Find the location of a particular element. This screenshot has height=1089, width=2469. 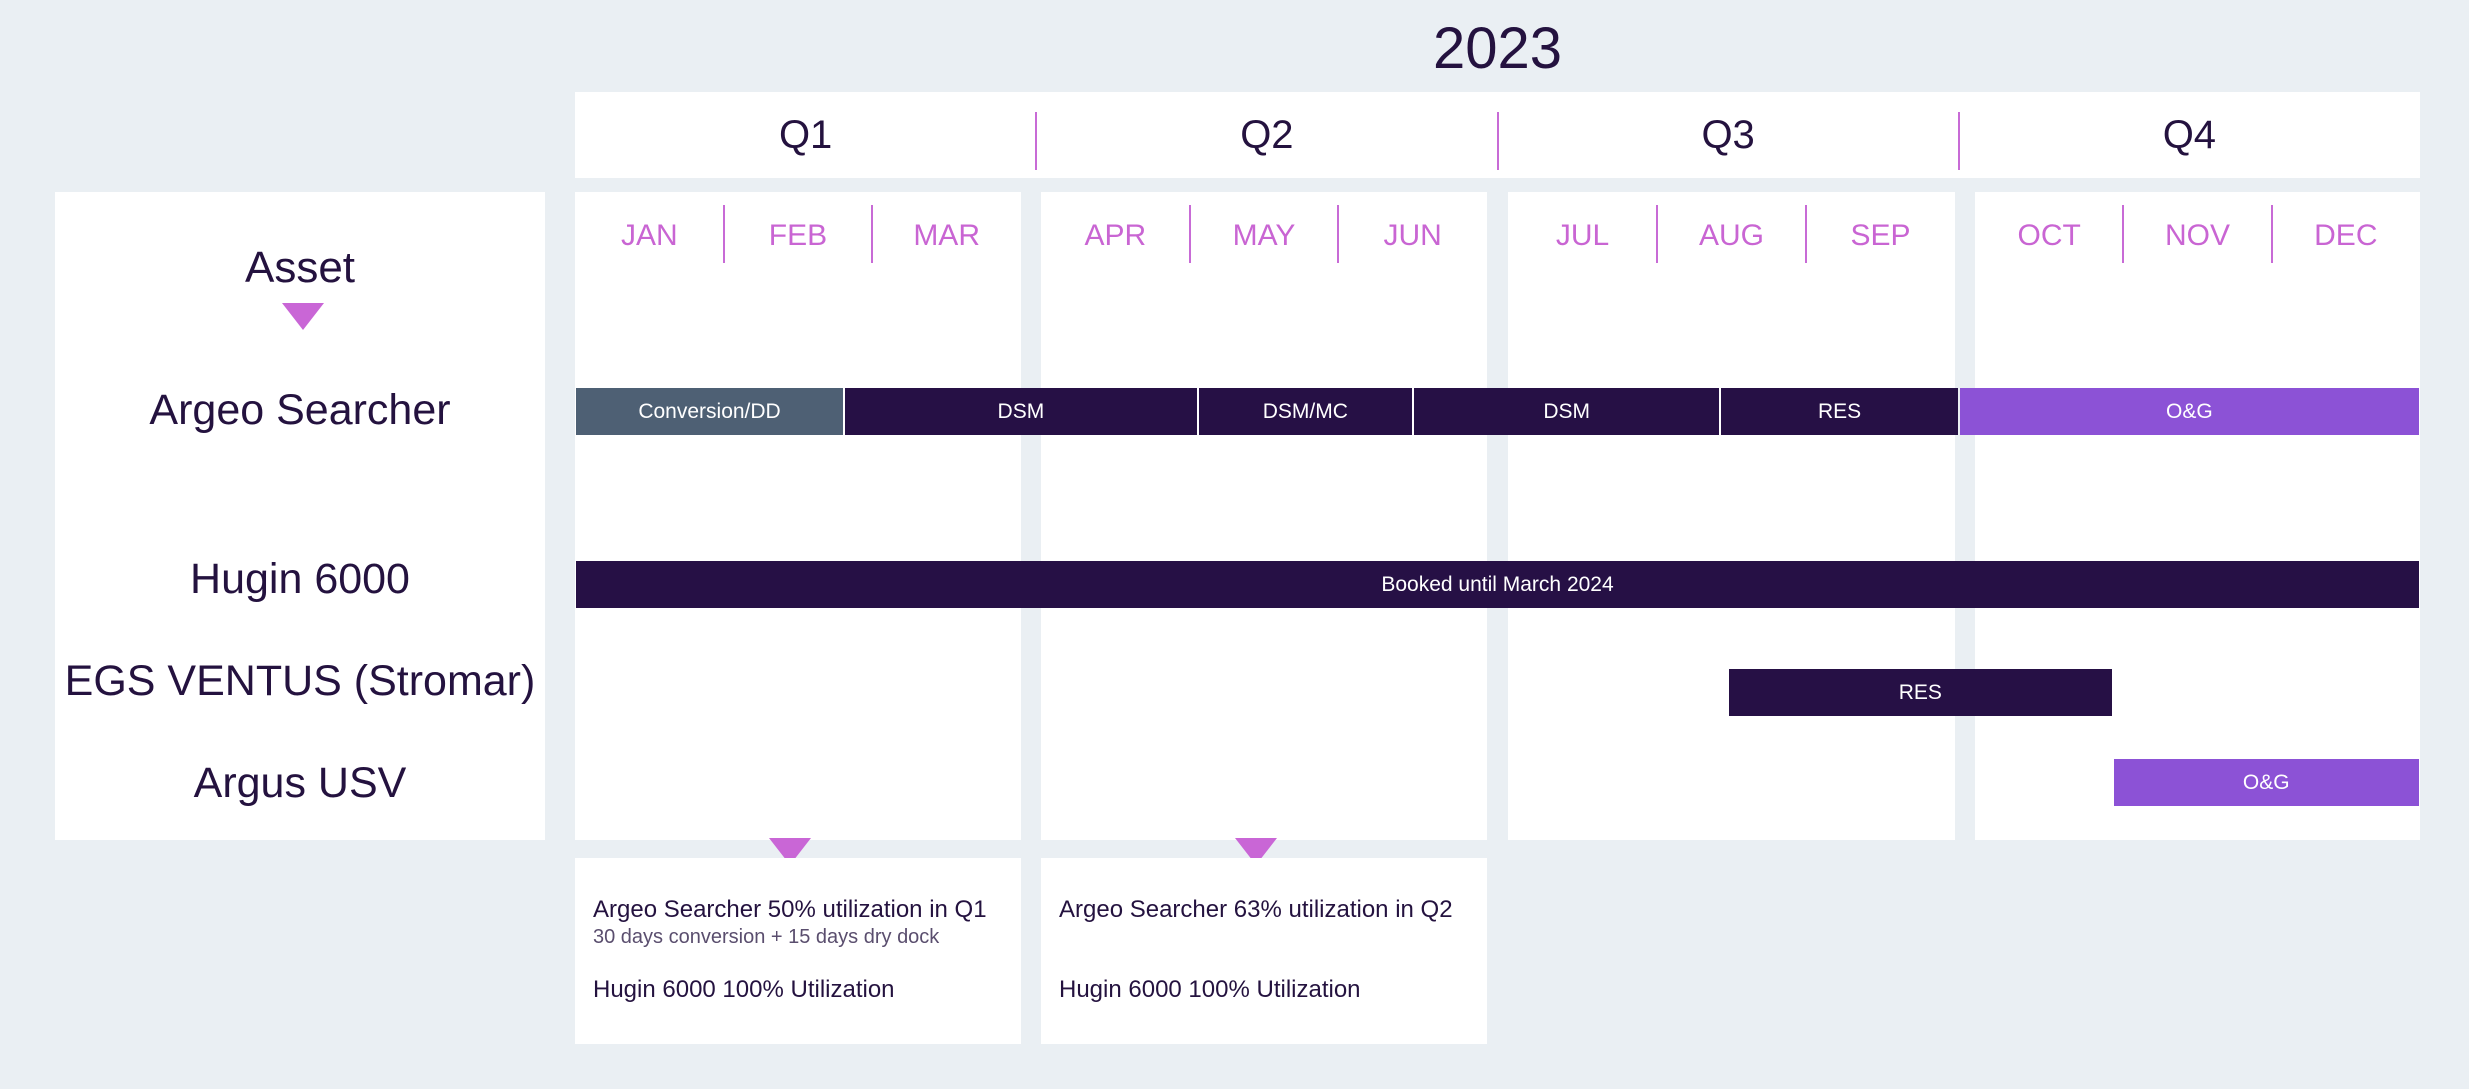

month-label: MAY is located at coordinates (1264, 235).